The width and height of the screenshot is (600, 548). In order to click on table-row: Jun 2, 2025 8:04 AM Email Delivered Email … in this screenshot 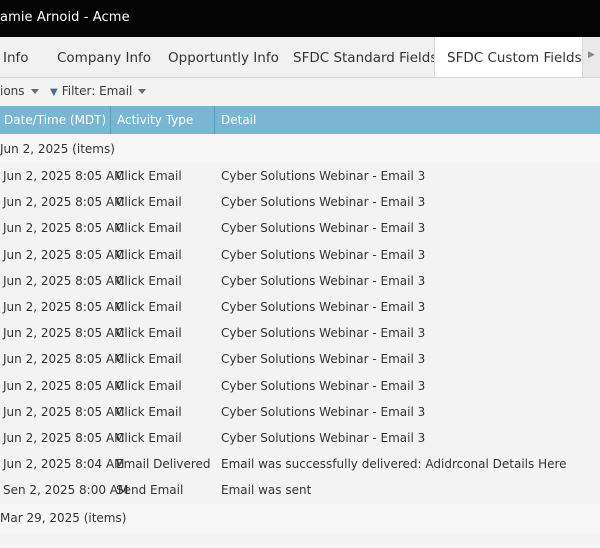, I will do `click(300, 464)`.